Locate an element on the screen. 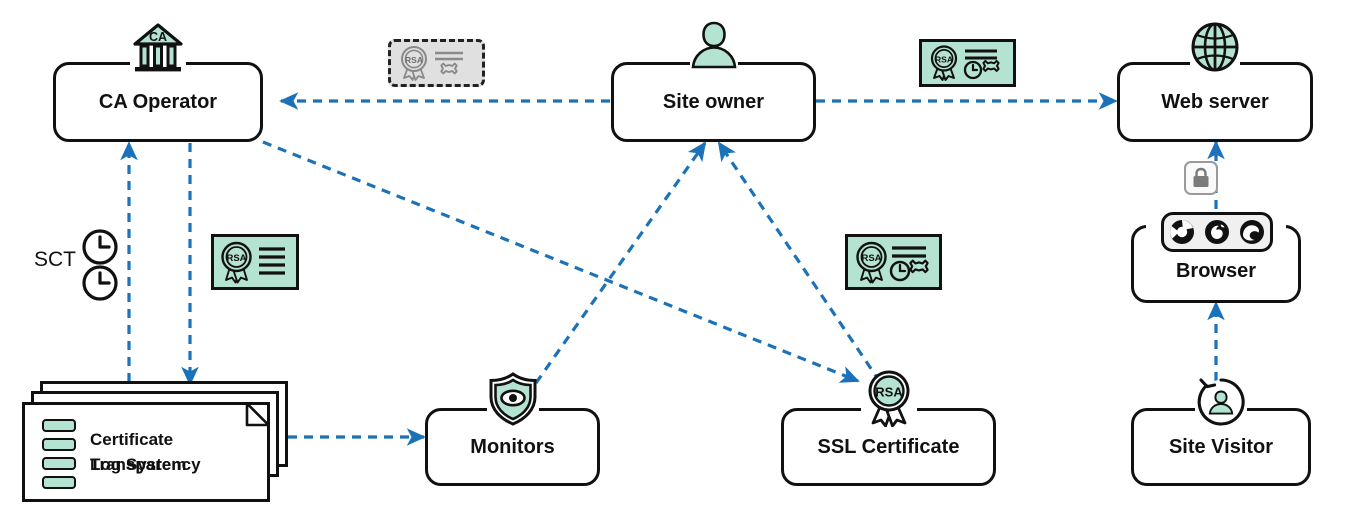 Image resolution: width=1365 pixels, height=528 pixels. node-label: Site Visitor is located at coordinates (1221, 447).